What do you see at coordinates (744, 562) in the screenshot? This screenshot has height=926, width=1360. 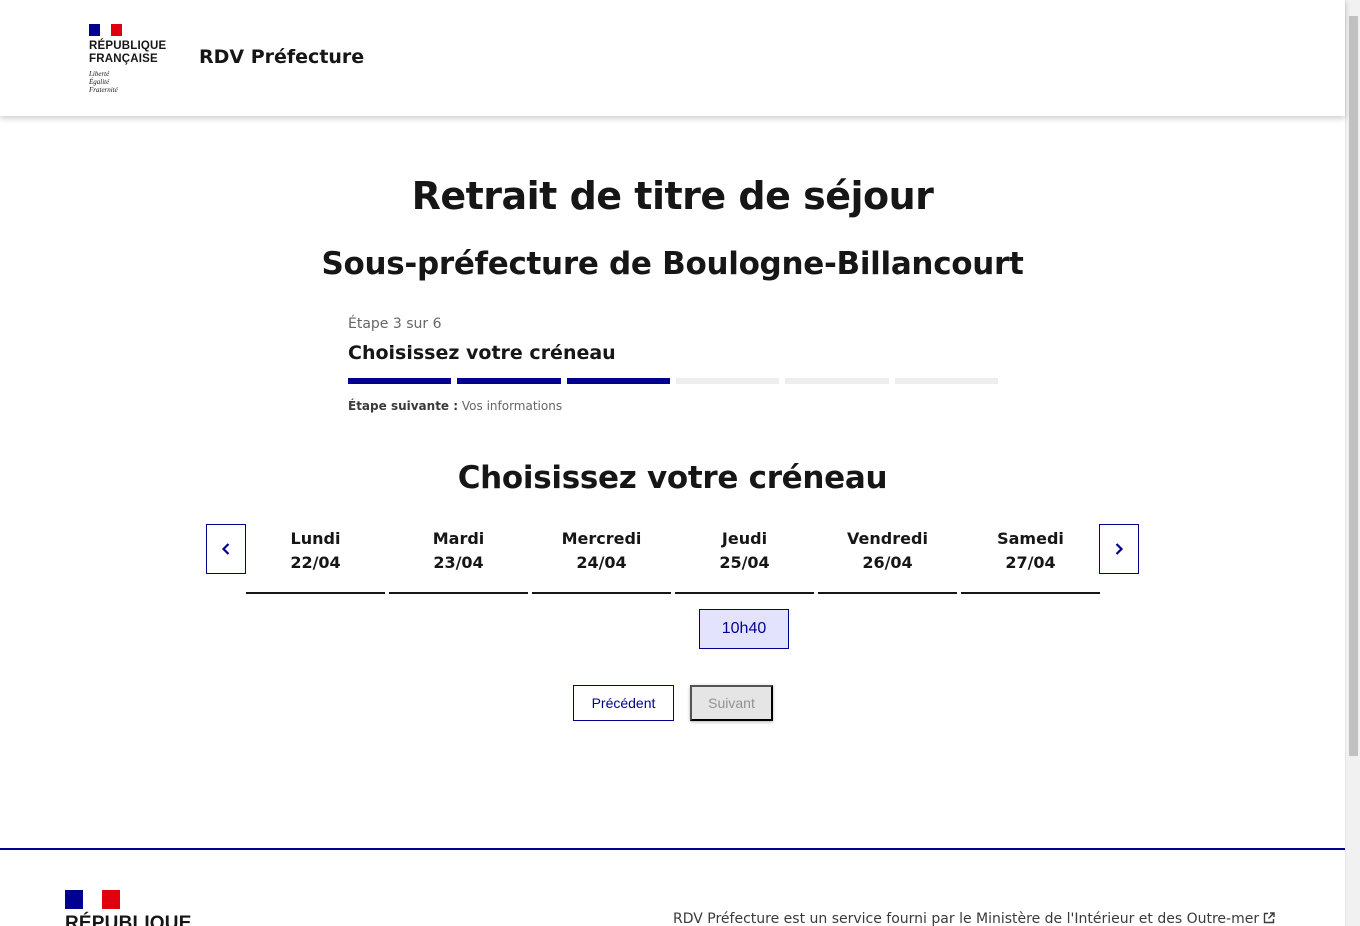 I see `day-date: 25/04` at bounding box center [744, 562].